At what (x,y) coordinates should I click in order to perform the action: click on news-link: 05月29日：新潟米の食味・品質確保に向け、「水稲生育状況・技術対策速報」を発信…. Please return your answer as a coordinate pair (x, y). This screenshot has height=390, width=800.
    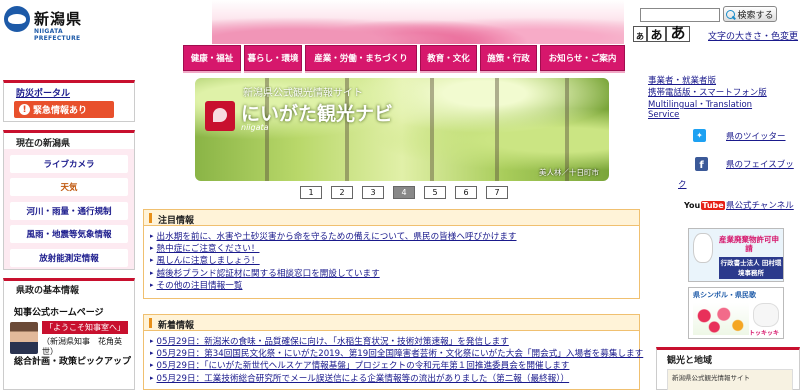
    Looking at the image, I should click on (333, 341).